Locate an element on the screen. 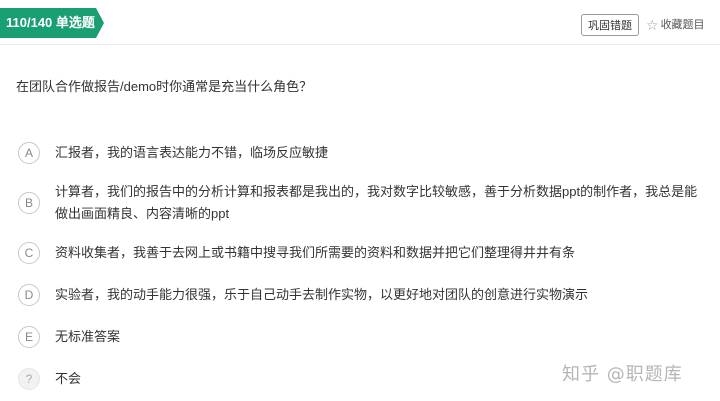 The image size is (720, 401). option-e-text: 无标准答案 is located at coordinates (88, 336).